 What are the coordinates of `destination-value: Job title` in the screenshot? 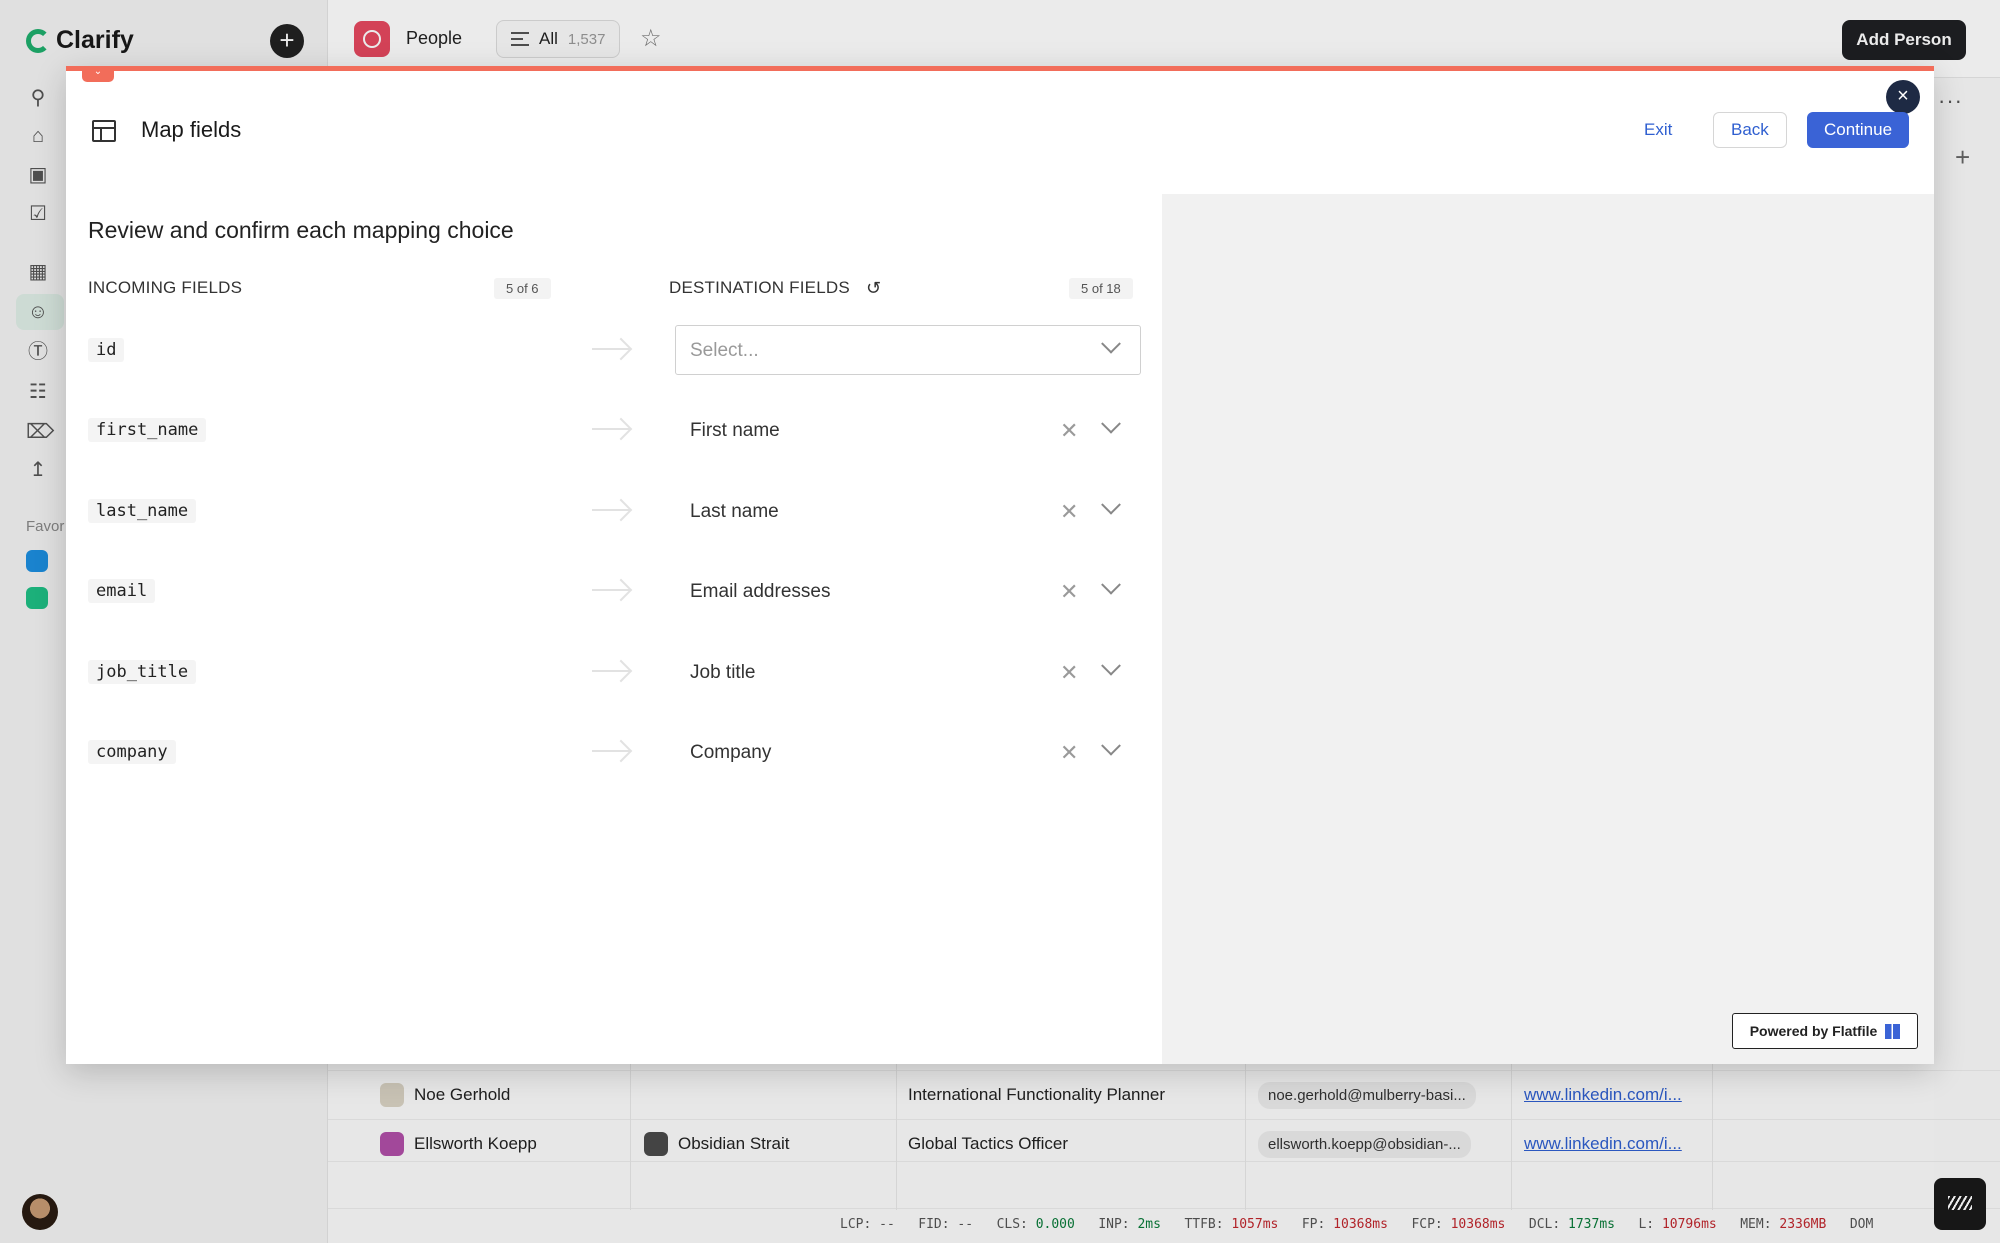 It's located at (723, 672).